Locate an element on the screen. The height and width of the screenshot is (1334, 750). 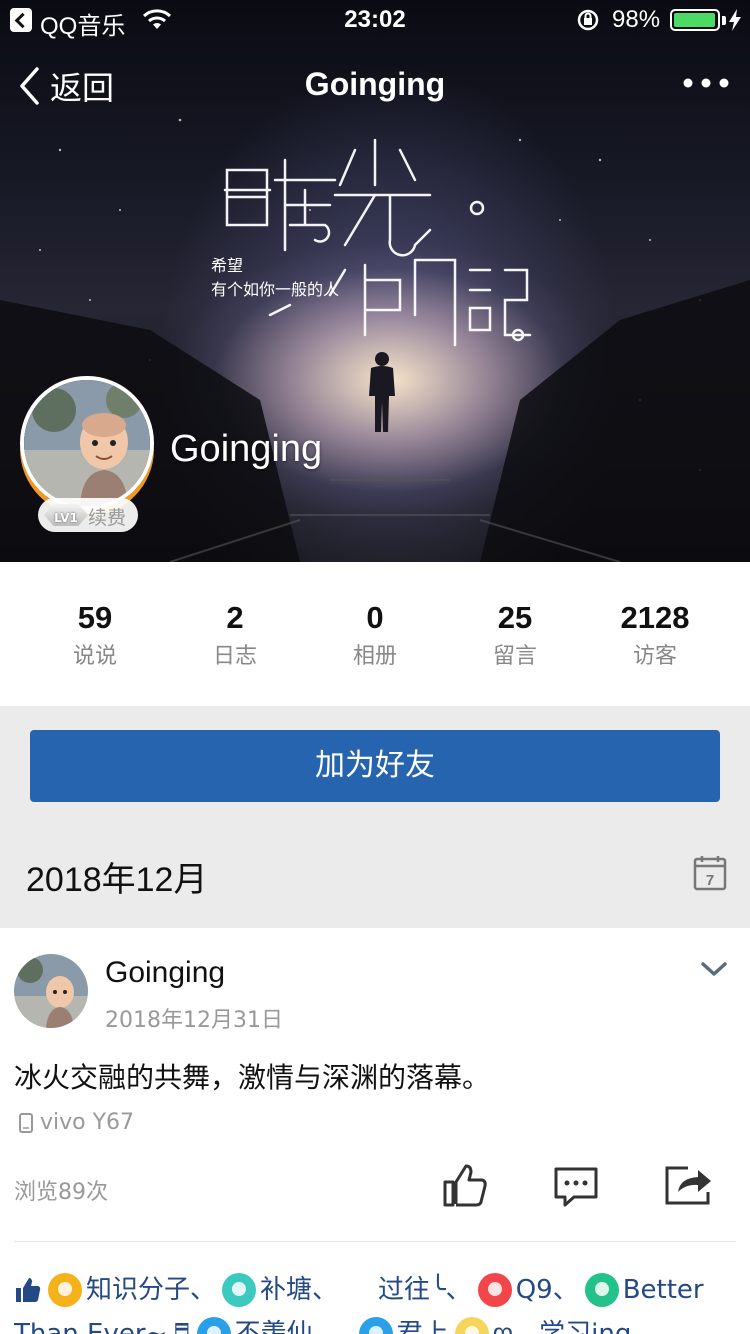
profile-avatar is located at coordinates (87, 443).